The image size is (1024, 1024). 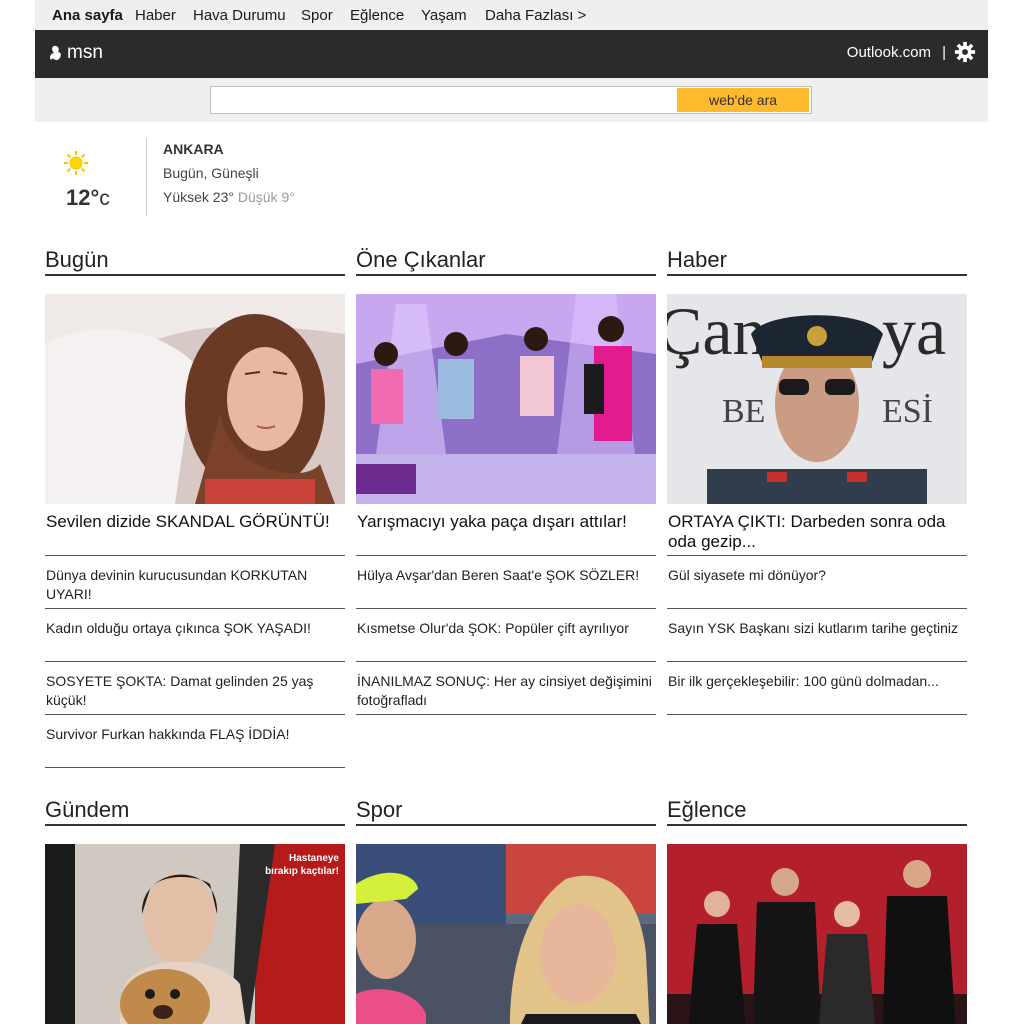 I want to click on section-title: Spor, so click(x=506, y=811).